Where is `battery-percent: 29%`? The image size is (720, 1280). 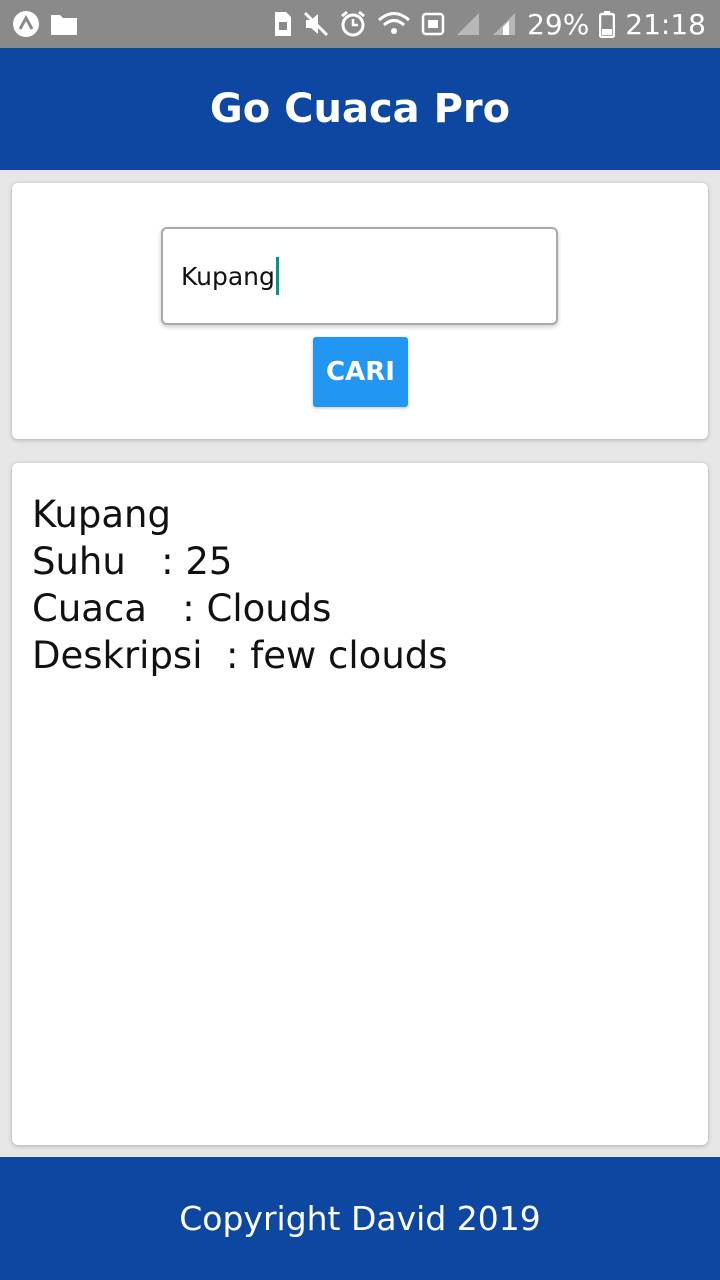
battery-percent: 29% is located at coordinates (558, 24).